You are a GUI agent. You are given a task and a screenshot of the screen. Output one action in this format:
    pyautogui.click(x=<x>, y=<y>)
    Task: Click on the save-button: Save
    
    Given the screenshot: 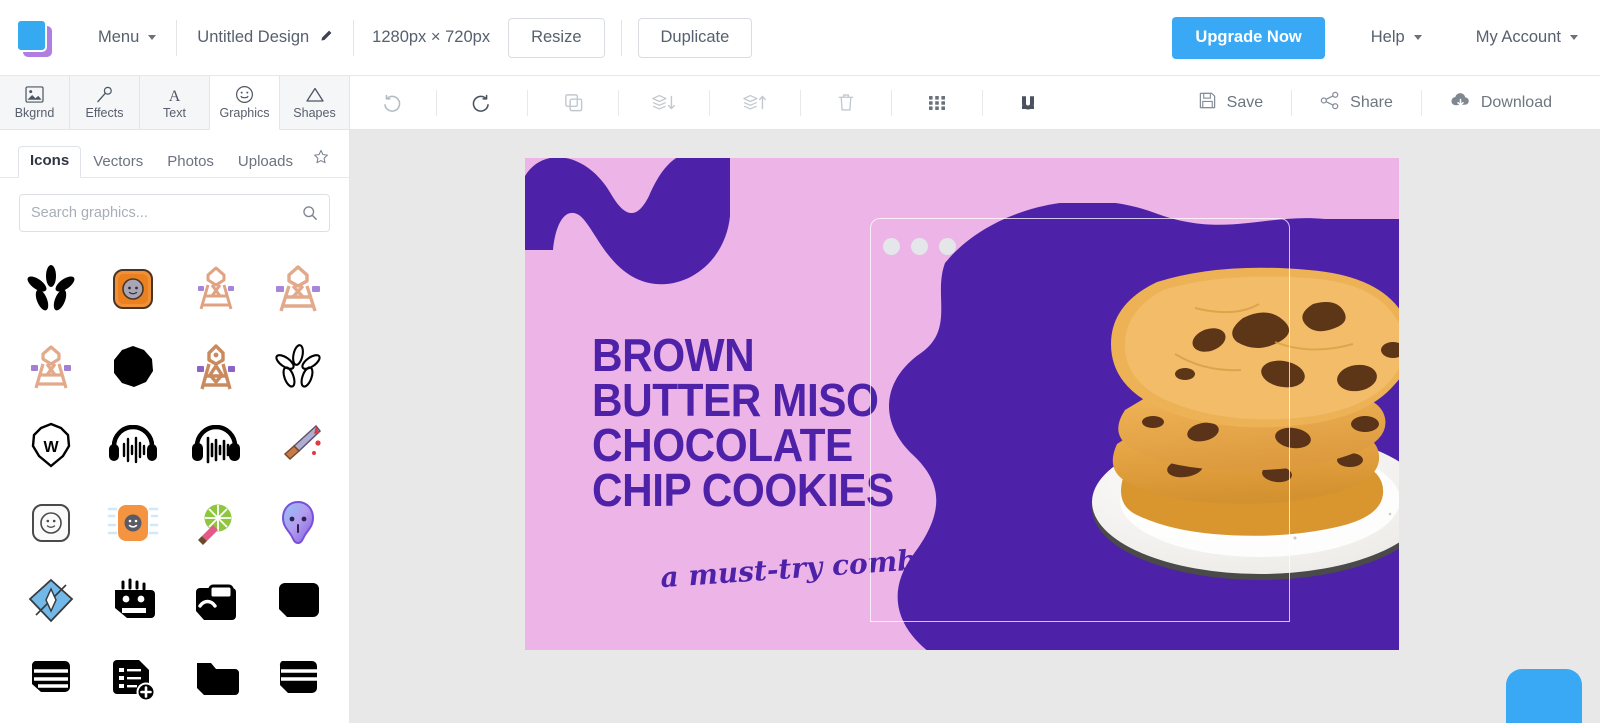 What is the action you would take?
    pyautogui.click(x=1230, y=103)
    